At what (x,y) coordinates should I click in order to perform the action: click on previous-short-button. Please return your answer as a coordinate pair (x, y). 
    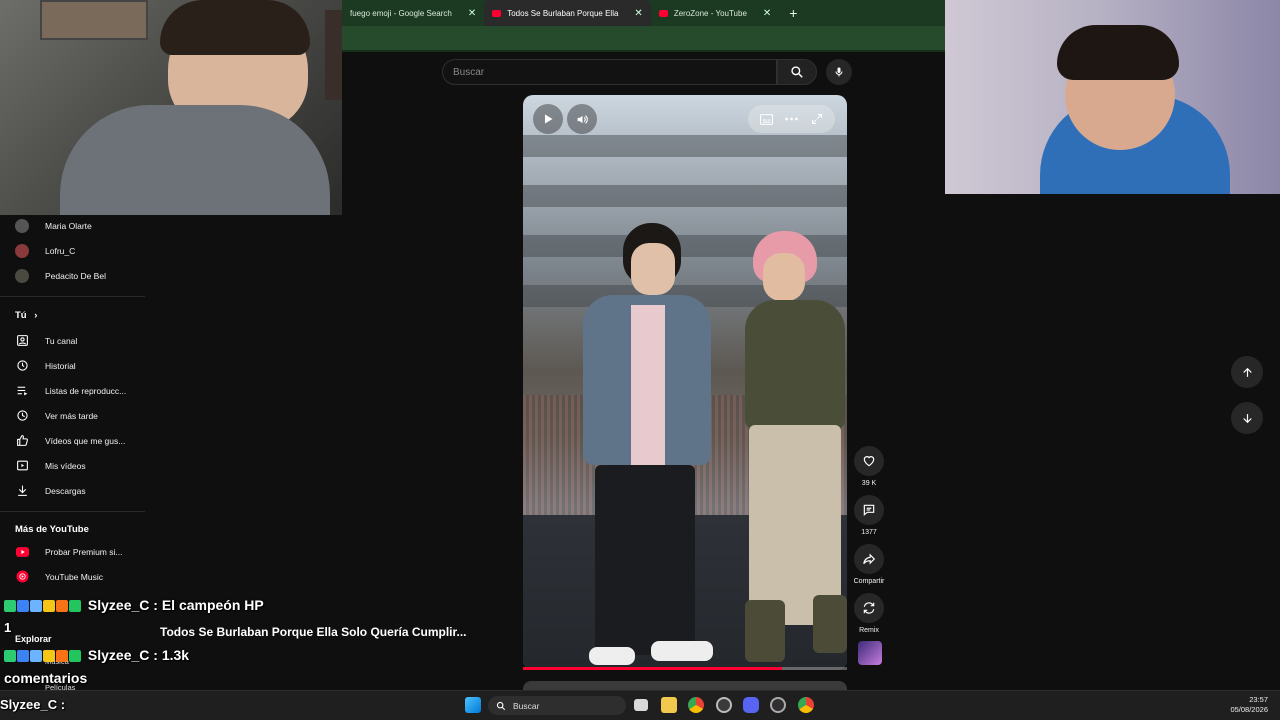
    Looking at the image, I should click on (1247, 372).